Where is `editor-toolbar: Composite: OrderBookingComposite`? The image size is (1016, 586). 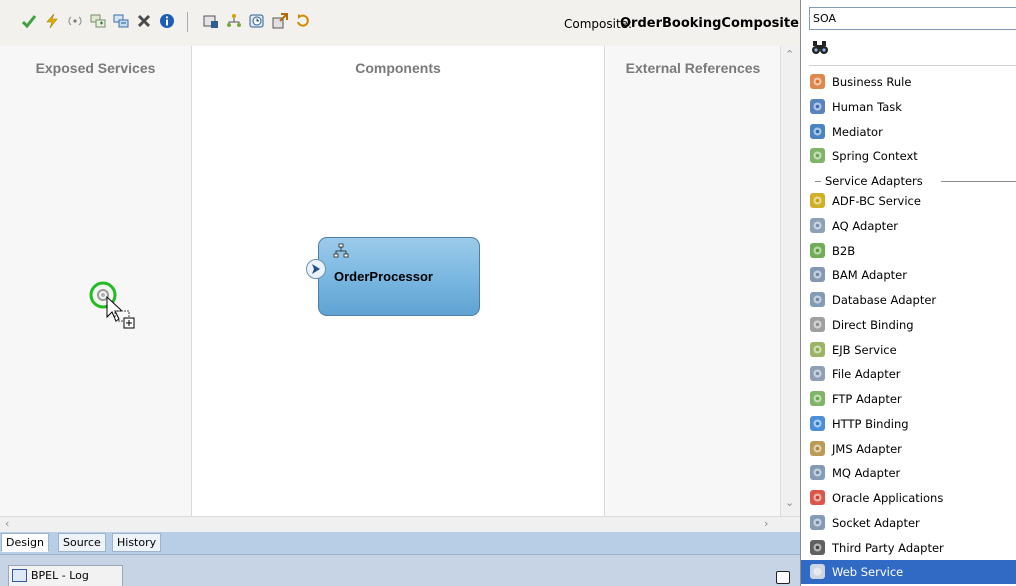 editor-toolbar: Composite: OrderBookingComposite is located at coordinates (400, 23).